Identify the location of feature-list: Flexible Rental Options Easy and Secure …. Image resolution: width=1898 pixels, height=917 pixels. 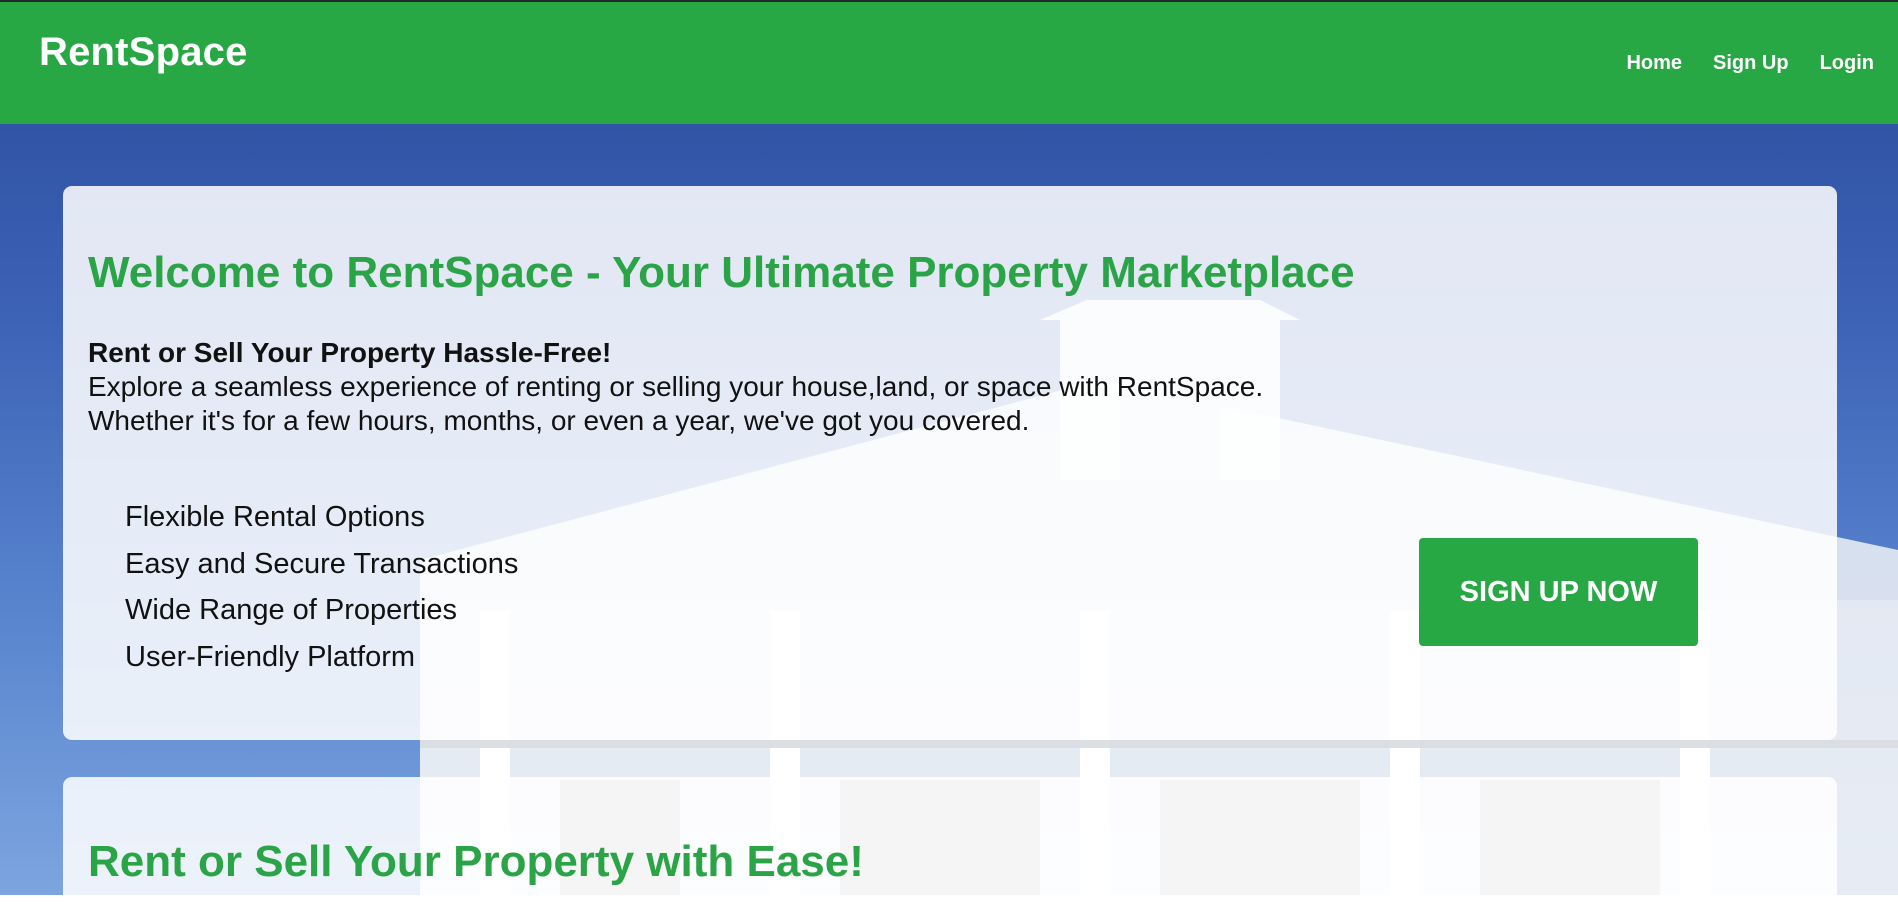
(321, 587).